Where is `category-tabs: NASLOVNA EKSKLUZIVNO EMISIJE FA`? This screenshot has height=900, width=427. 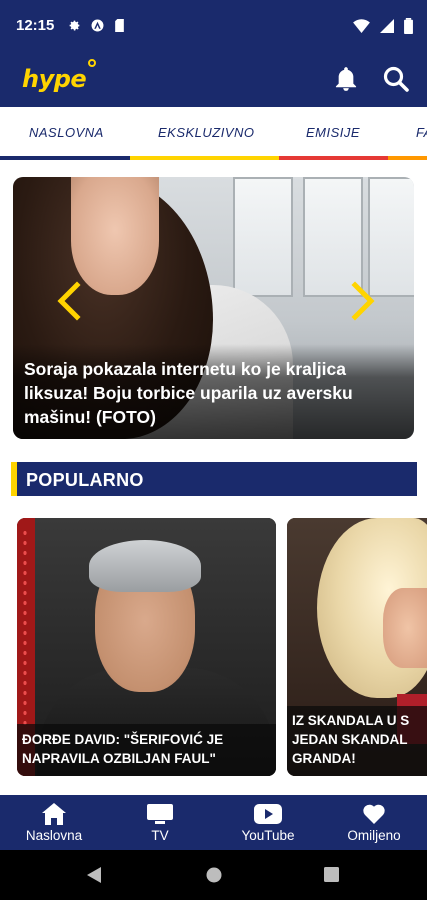 category-tabs: NASLOVNA EKSKLUZIVNO EMISIJE FA is located at coordinates (213, 133).